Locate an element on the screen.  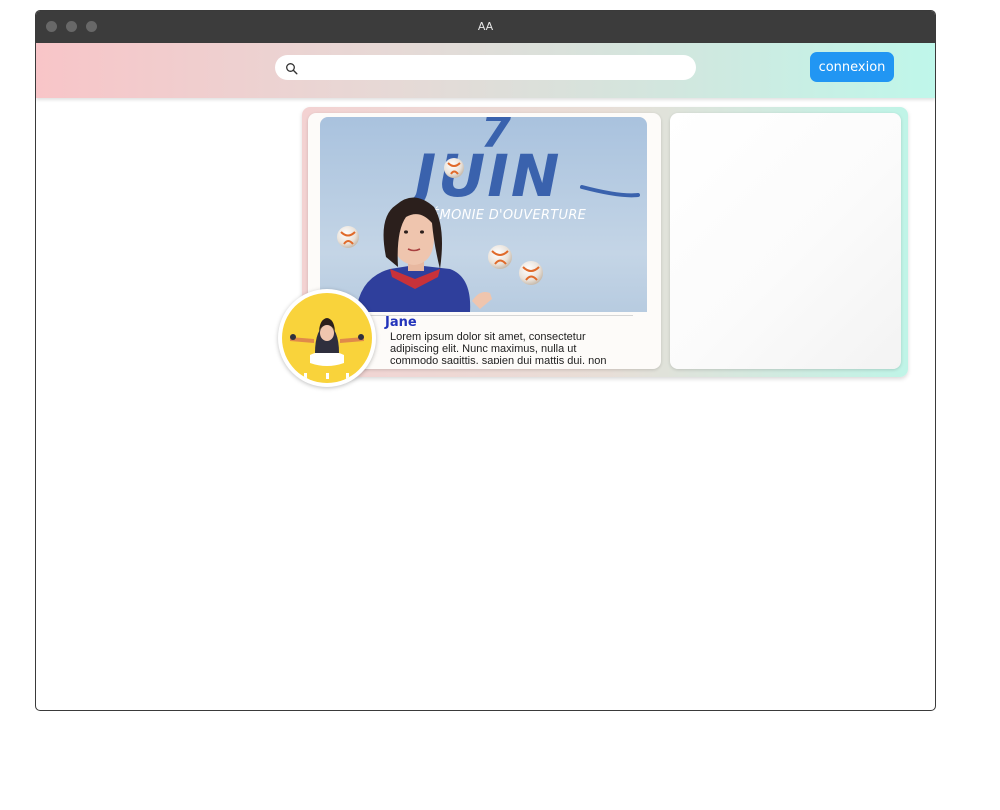
avatar-picture is located at coordinates (327, 338).